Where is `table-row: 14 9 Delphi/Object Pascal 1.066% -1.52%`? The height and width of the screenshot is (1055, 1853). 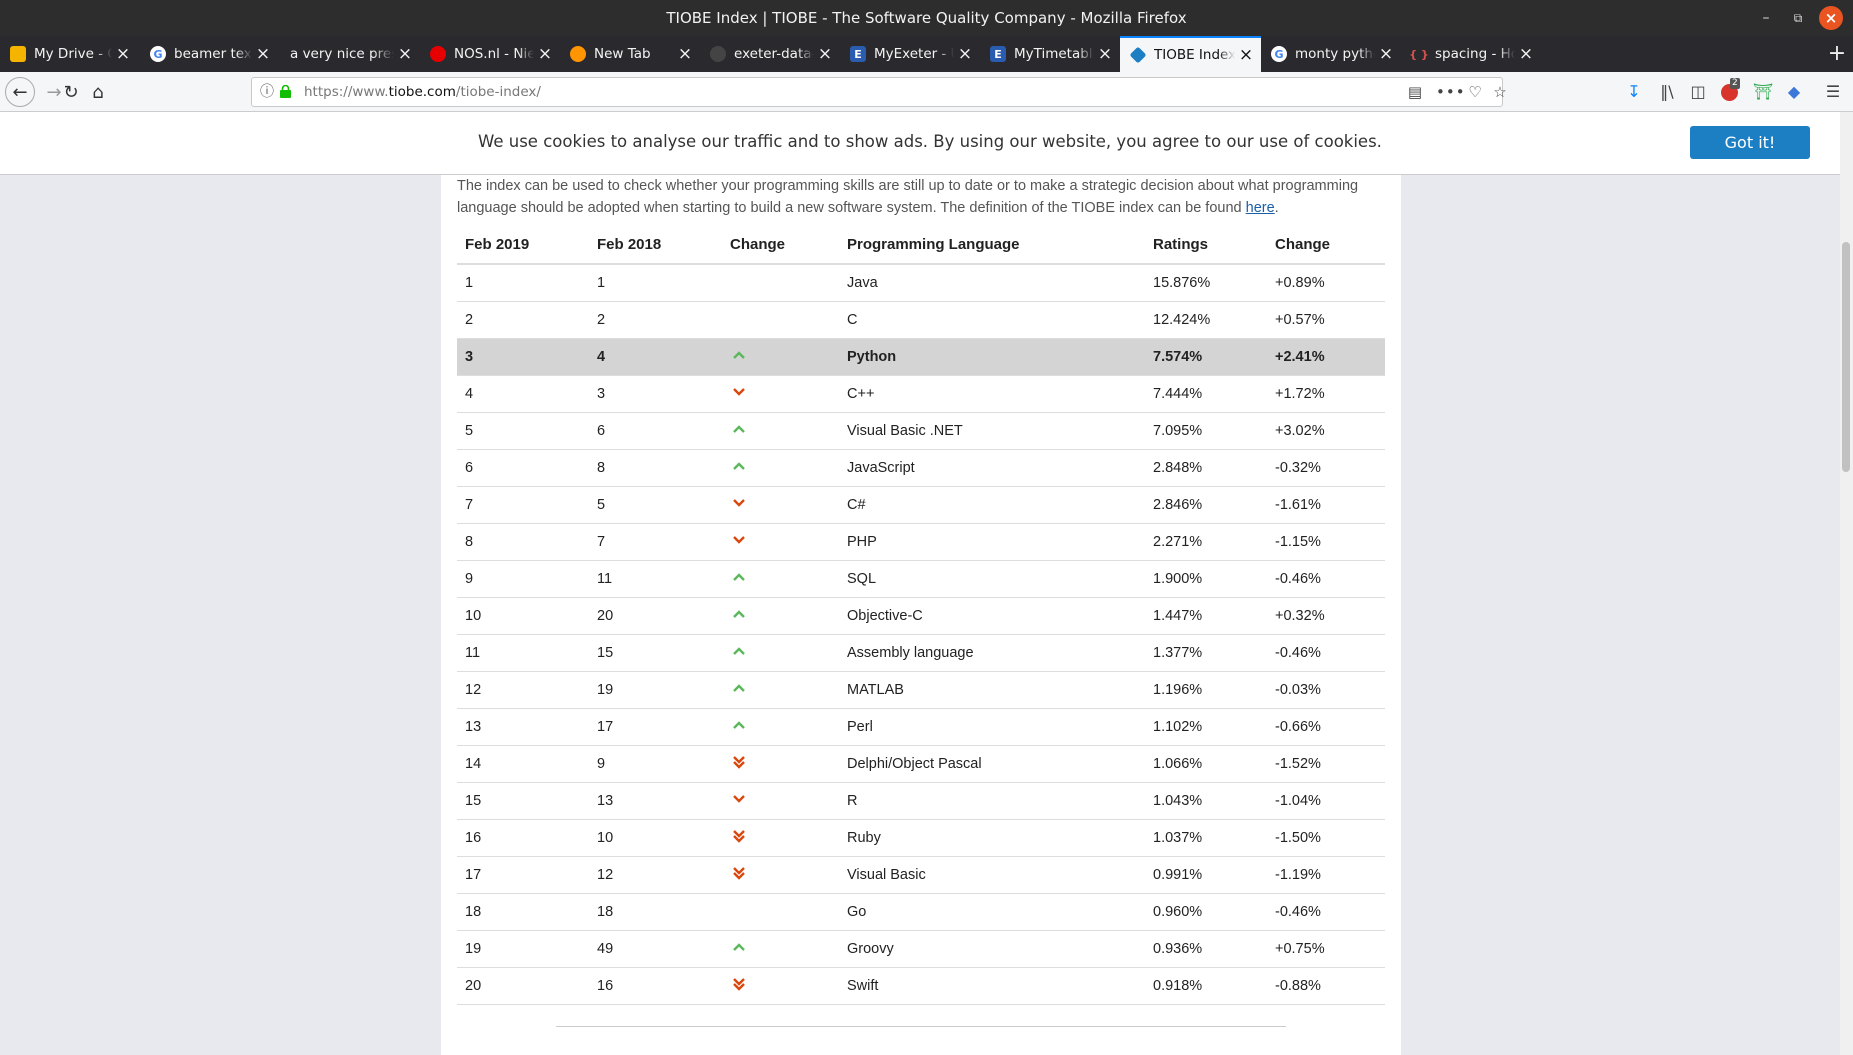
table-row: 14 9 Delphi/Object Pascal 1.066% -1.52% is located at coordinates (921, 764).